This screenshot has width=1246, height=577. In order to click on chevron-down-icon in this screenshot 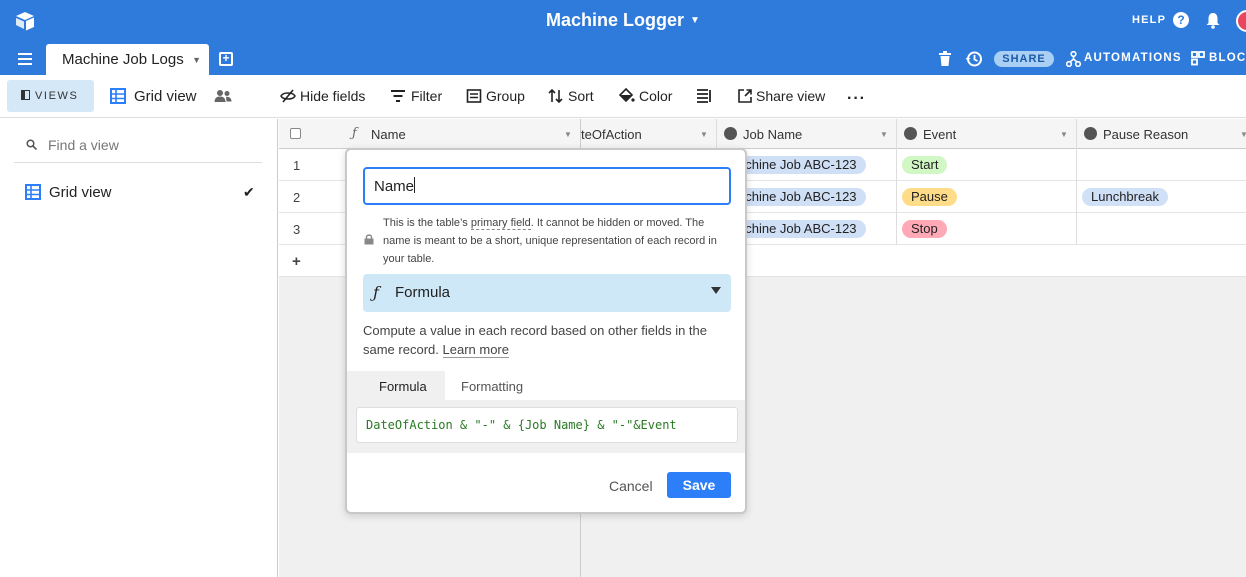, I will do `click(716, 290)`.